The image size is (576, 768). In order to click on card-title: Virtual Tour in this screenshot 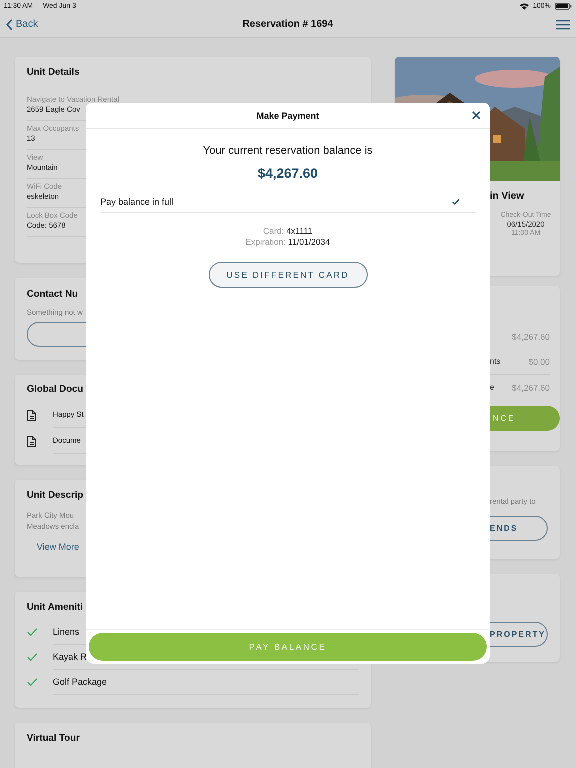, I will do `click(53, 738)`.